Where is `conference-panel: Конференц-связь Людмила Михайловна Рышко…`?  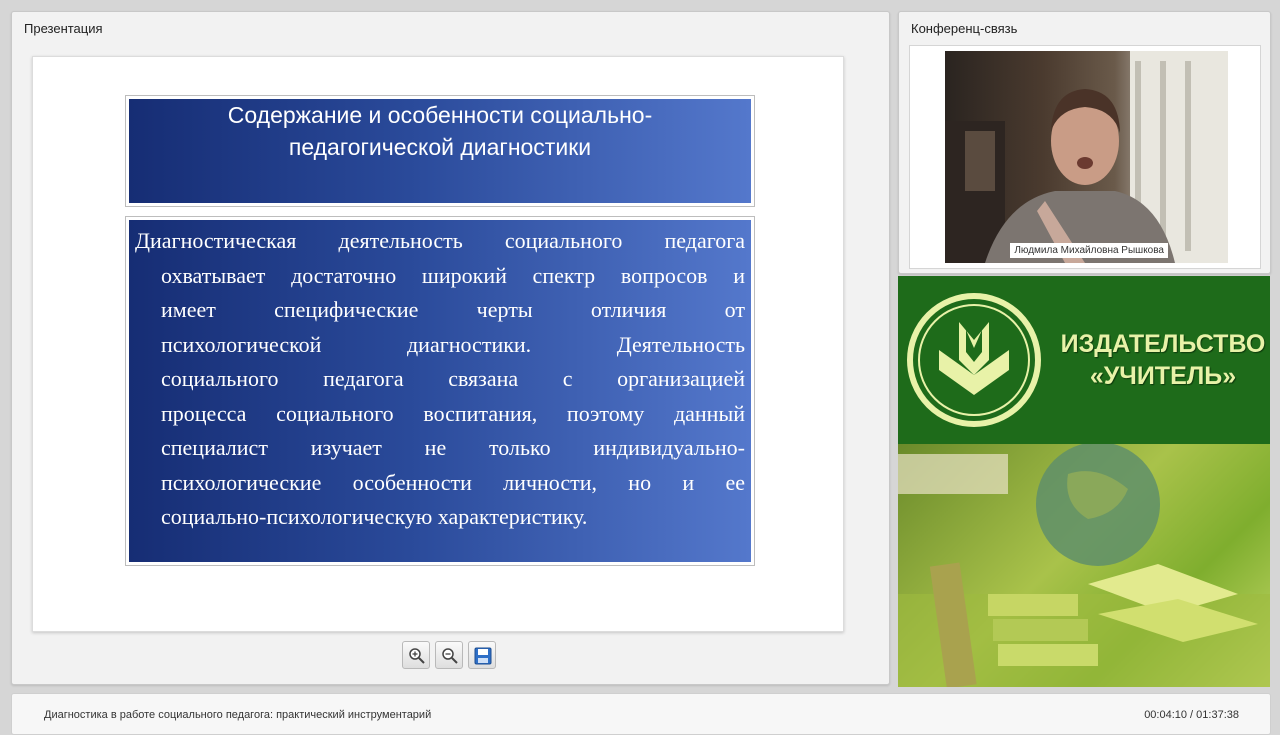 conference-panel: Конференц-связь Людмила Михайловна Рышко… is located at coordinates (1084, 142).